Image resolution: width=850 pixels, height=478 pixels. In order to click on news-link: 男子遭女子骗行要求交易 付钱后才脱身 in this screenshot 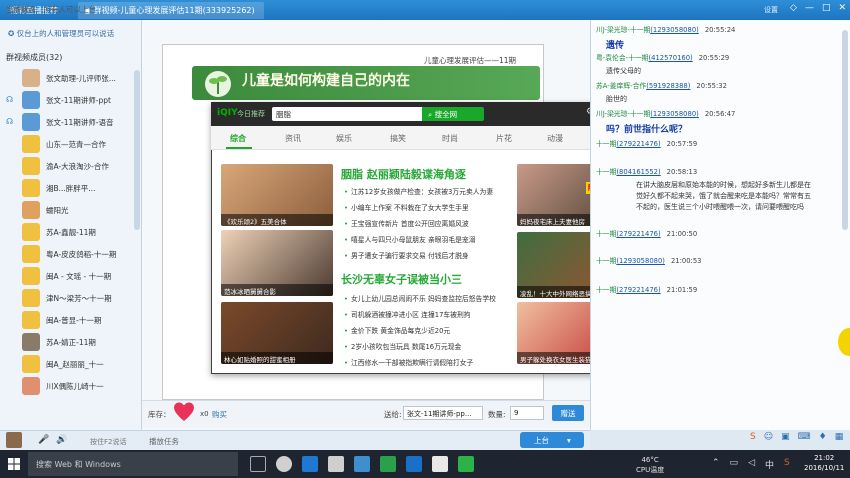, I will do `click(406, 255)`.